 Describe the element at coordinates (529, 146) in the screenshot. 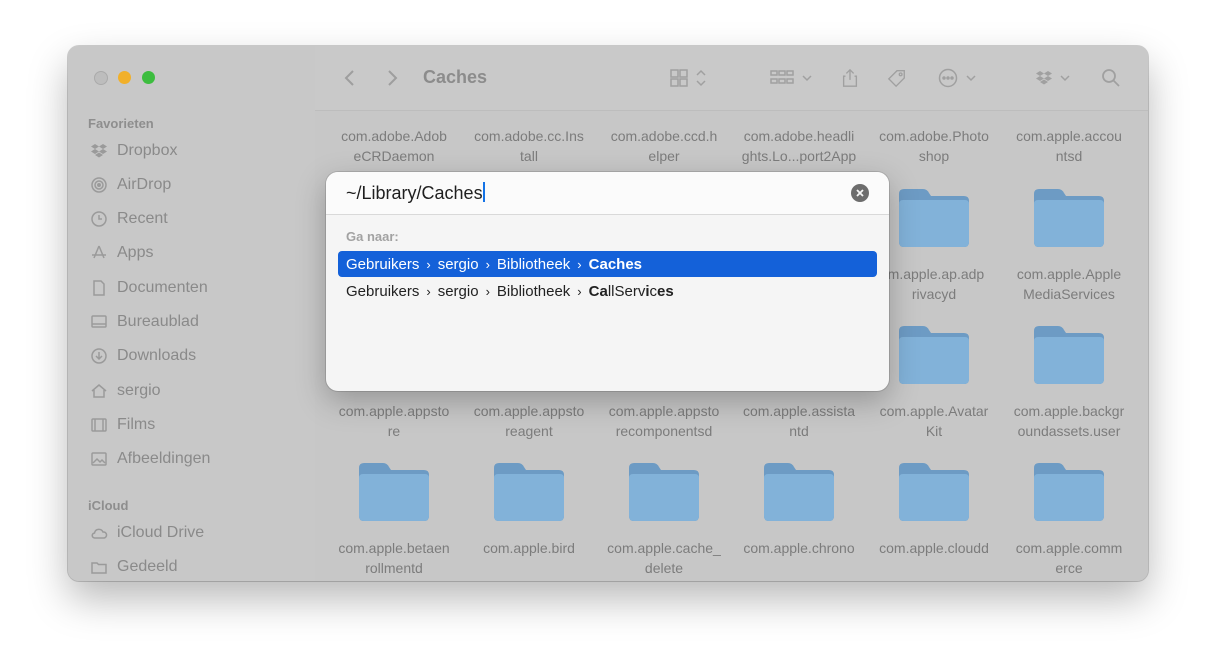

I see `file-name-label: com.adobe.cc.Ins tall` at that location.